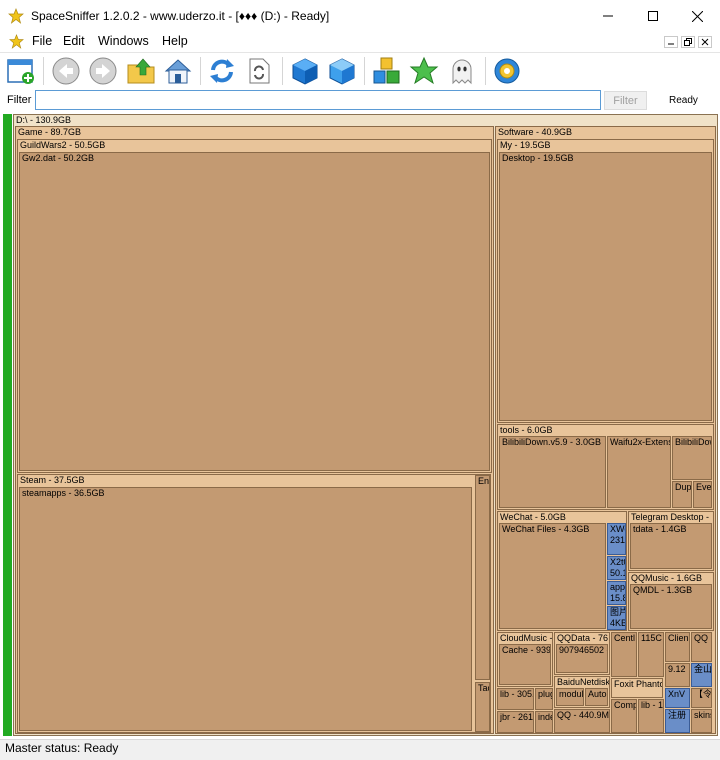 The image size is (720, 760). Describe the element at coordinates (677, 675) in the screenshot. I see `folder-912: 9.12` at that location.